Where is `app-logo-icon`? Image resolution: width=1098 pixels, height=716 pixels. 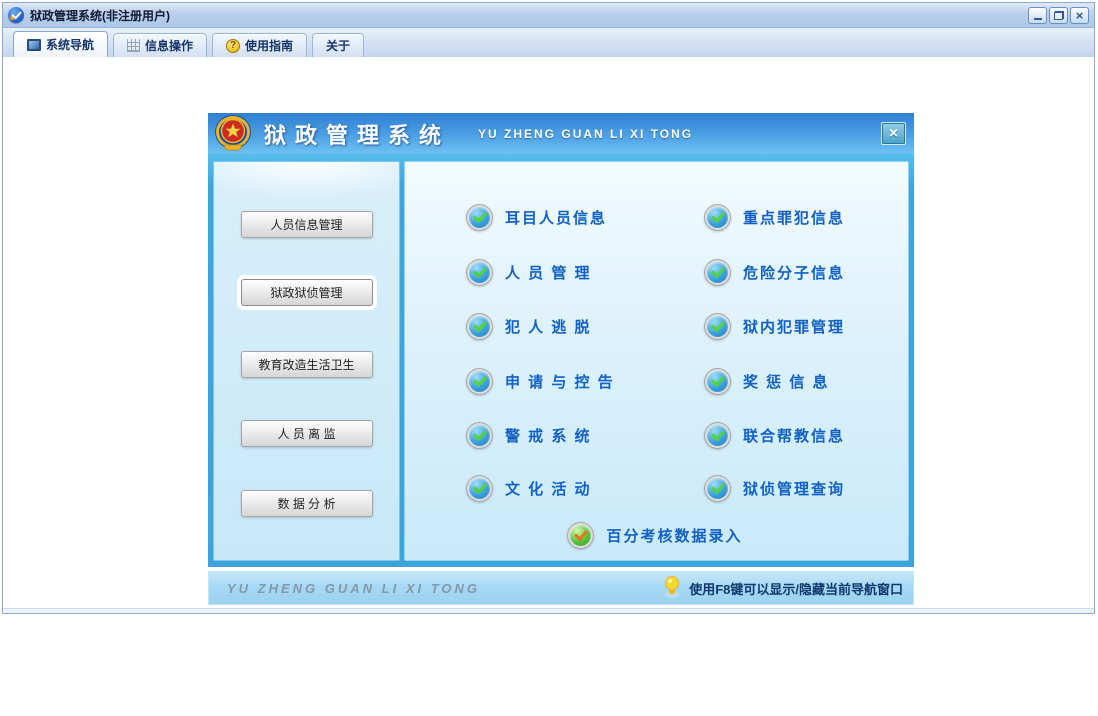
app-logo-icon is located at coordinates (16, 15).